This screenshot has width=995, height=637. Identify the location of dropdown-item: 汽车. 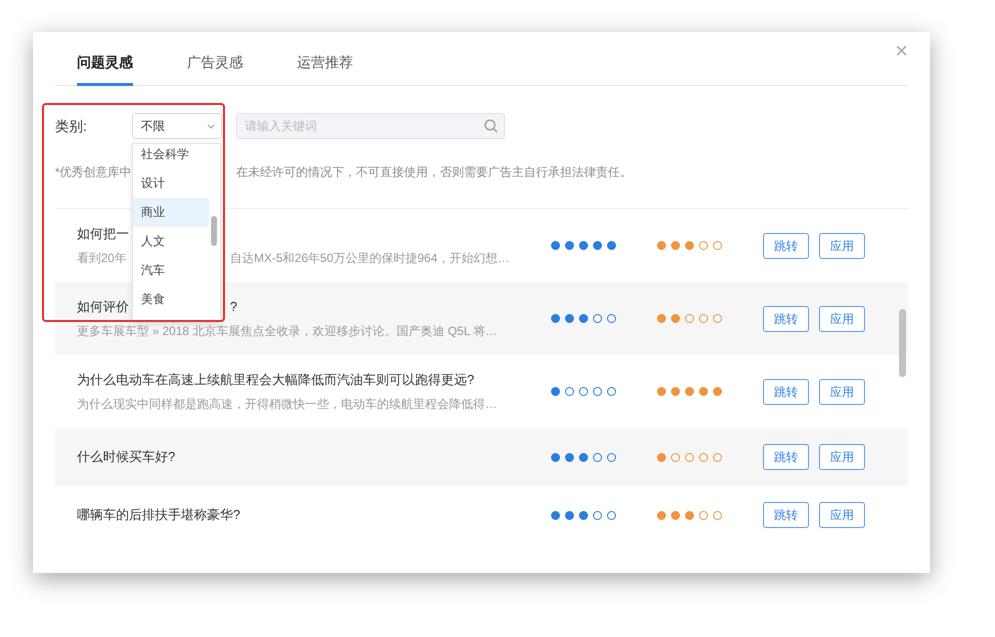
(171, 270).